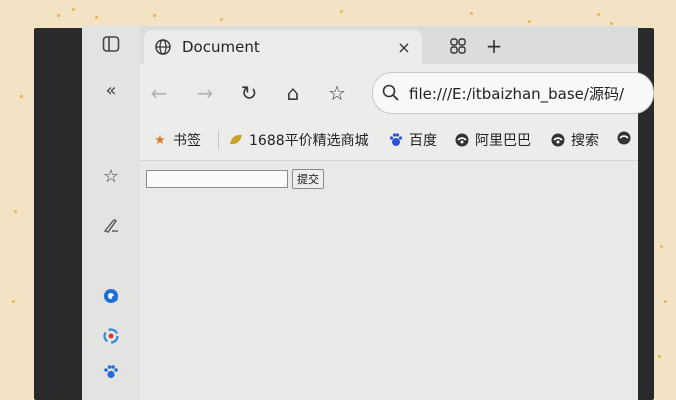 The height and width of the screenshot is (400, 676). I want to click on search-engine-icon, so click(558, 140).